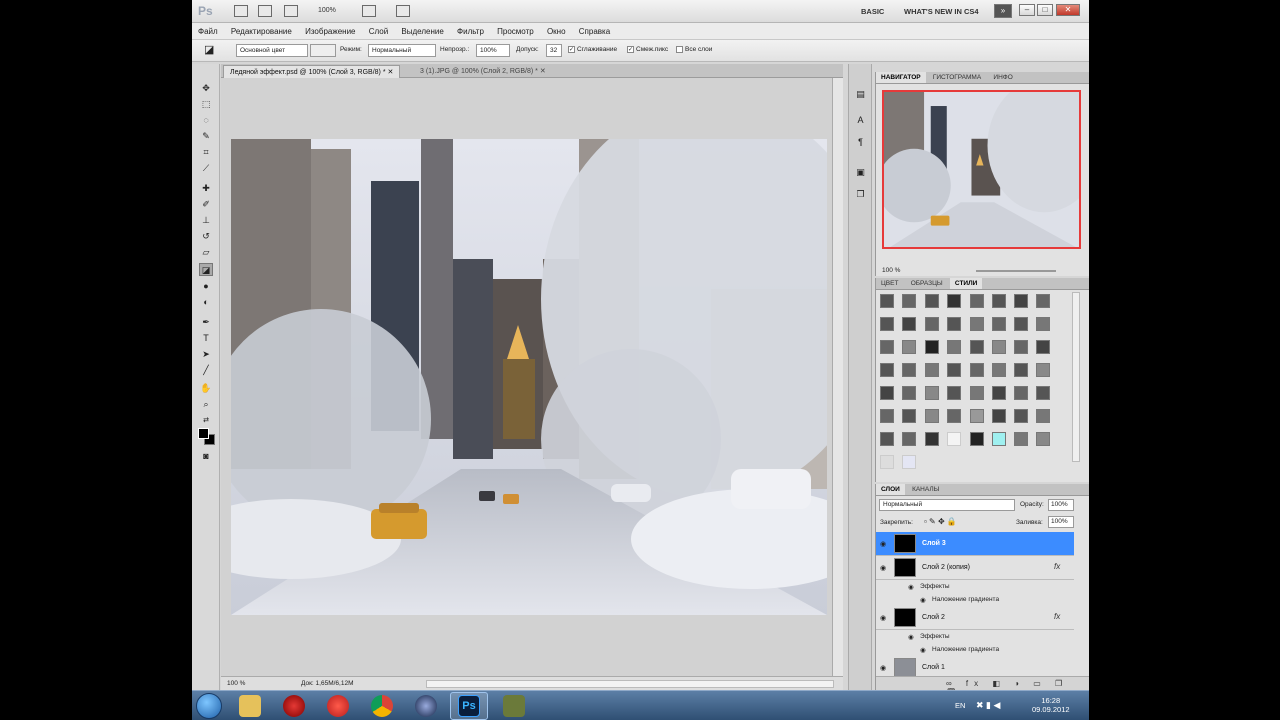 The width and height of the screenshot is (1280, 720). I want to click on actions-panel-icon: ▣, so click(860, 172).